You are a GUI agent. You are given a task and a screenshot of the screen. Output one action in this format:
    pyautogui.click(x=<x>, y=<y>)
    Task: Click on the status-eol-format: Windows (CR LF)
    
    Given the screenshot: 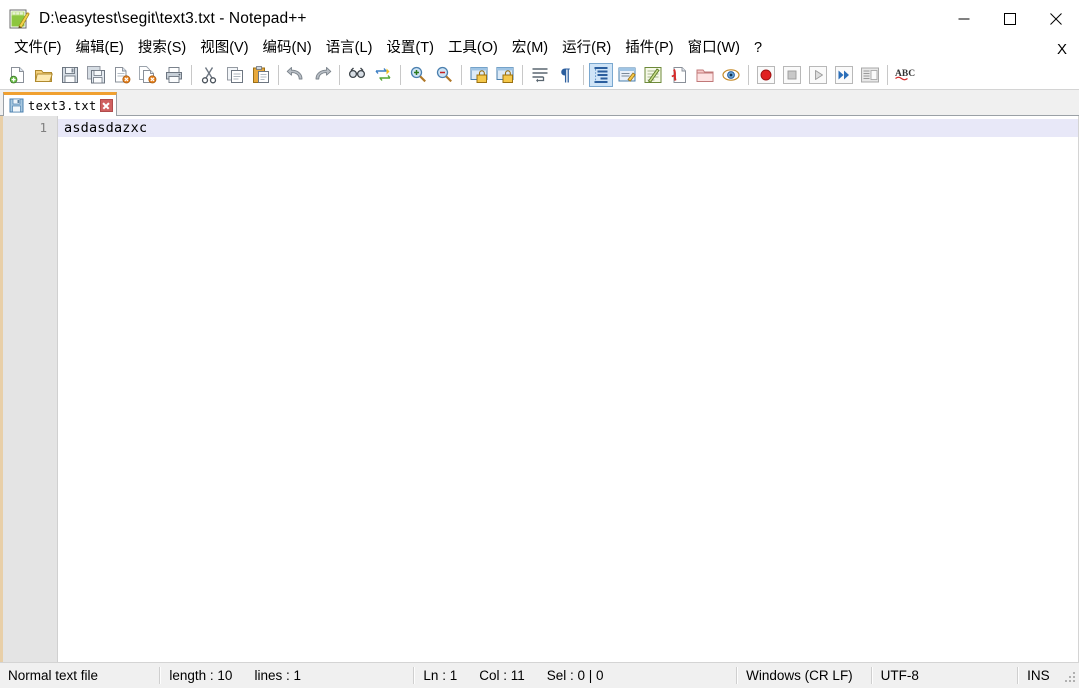 What is the action you would take?
    pyautogui.click(x=804, y=675)
    